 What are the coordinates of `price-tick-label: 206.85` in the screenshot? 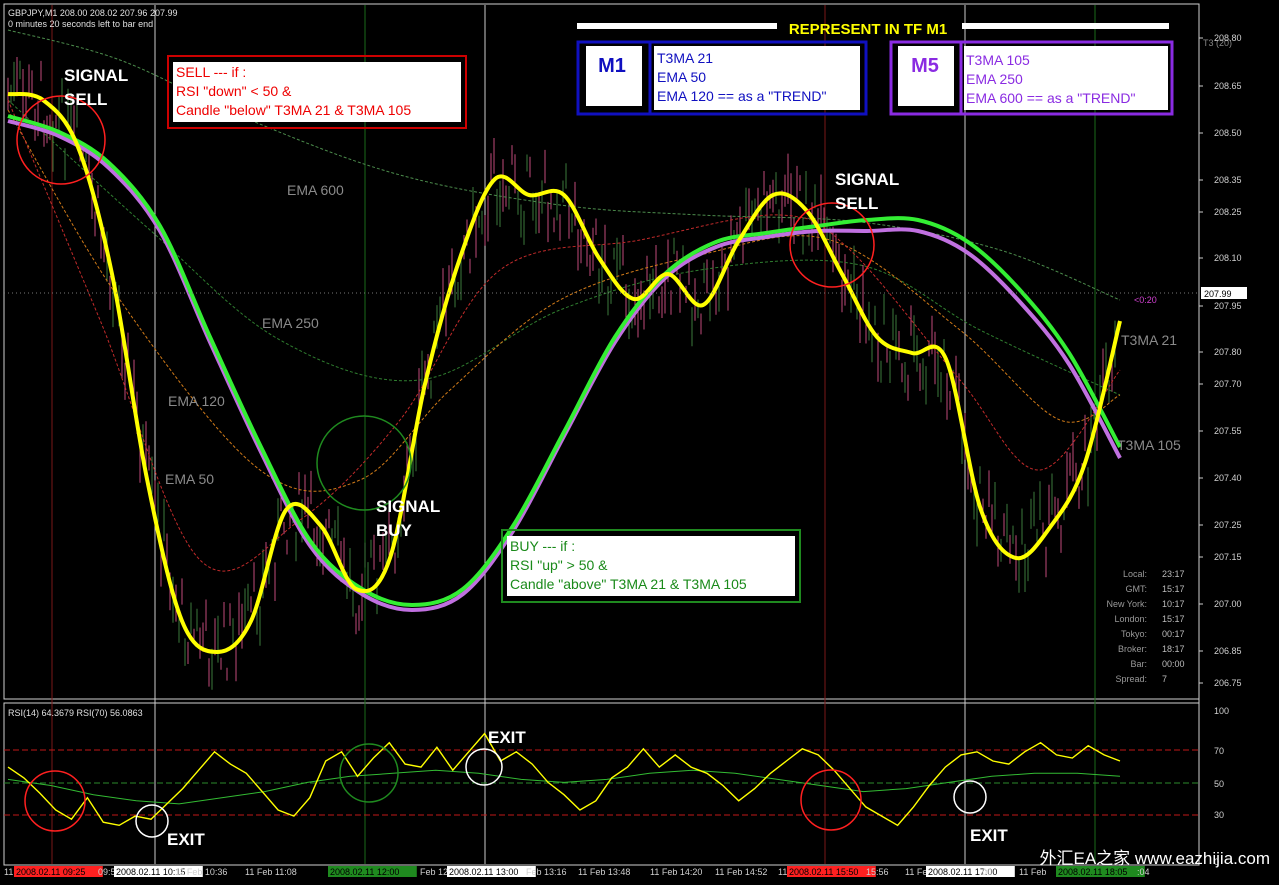 It's located at (1228, 651).